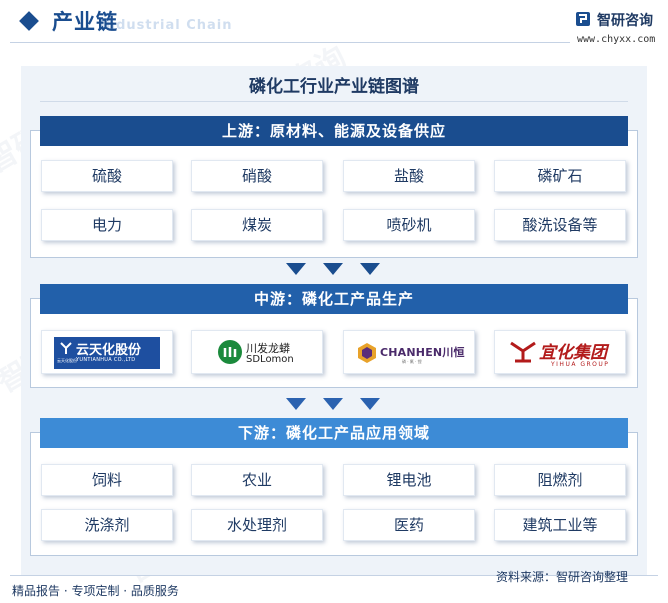  Describe the element at coordinates (367, 353) in the screenshot. I see `chanhen-logo-icon` at that location.